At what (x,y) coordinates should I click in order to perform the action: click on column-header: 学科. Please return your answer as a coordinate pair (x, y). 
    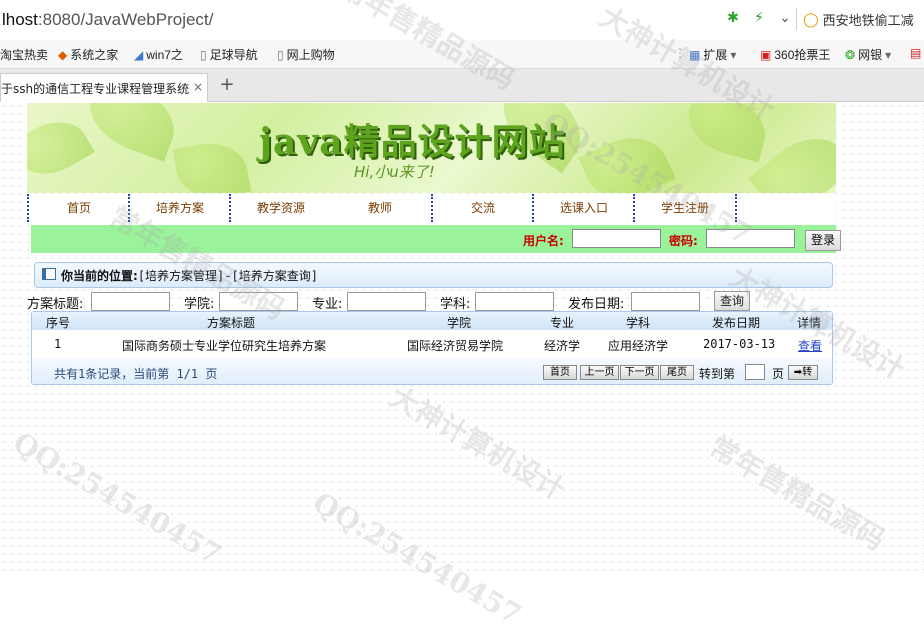
    Looking at the image, I should click on (638, 323).